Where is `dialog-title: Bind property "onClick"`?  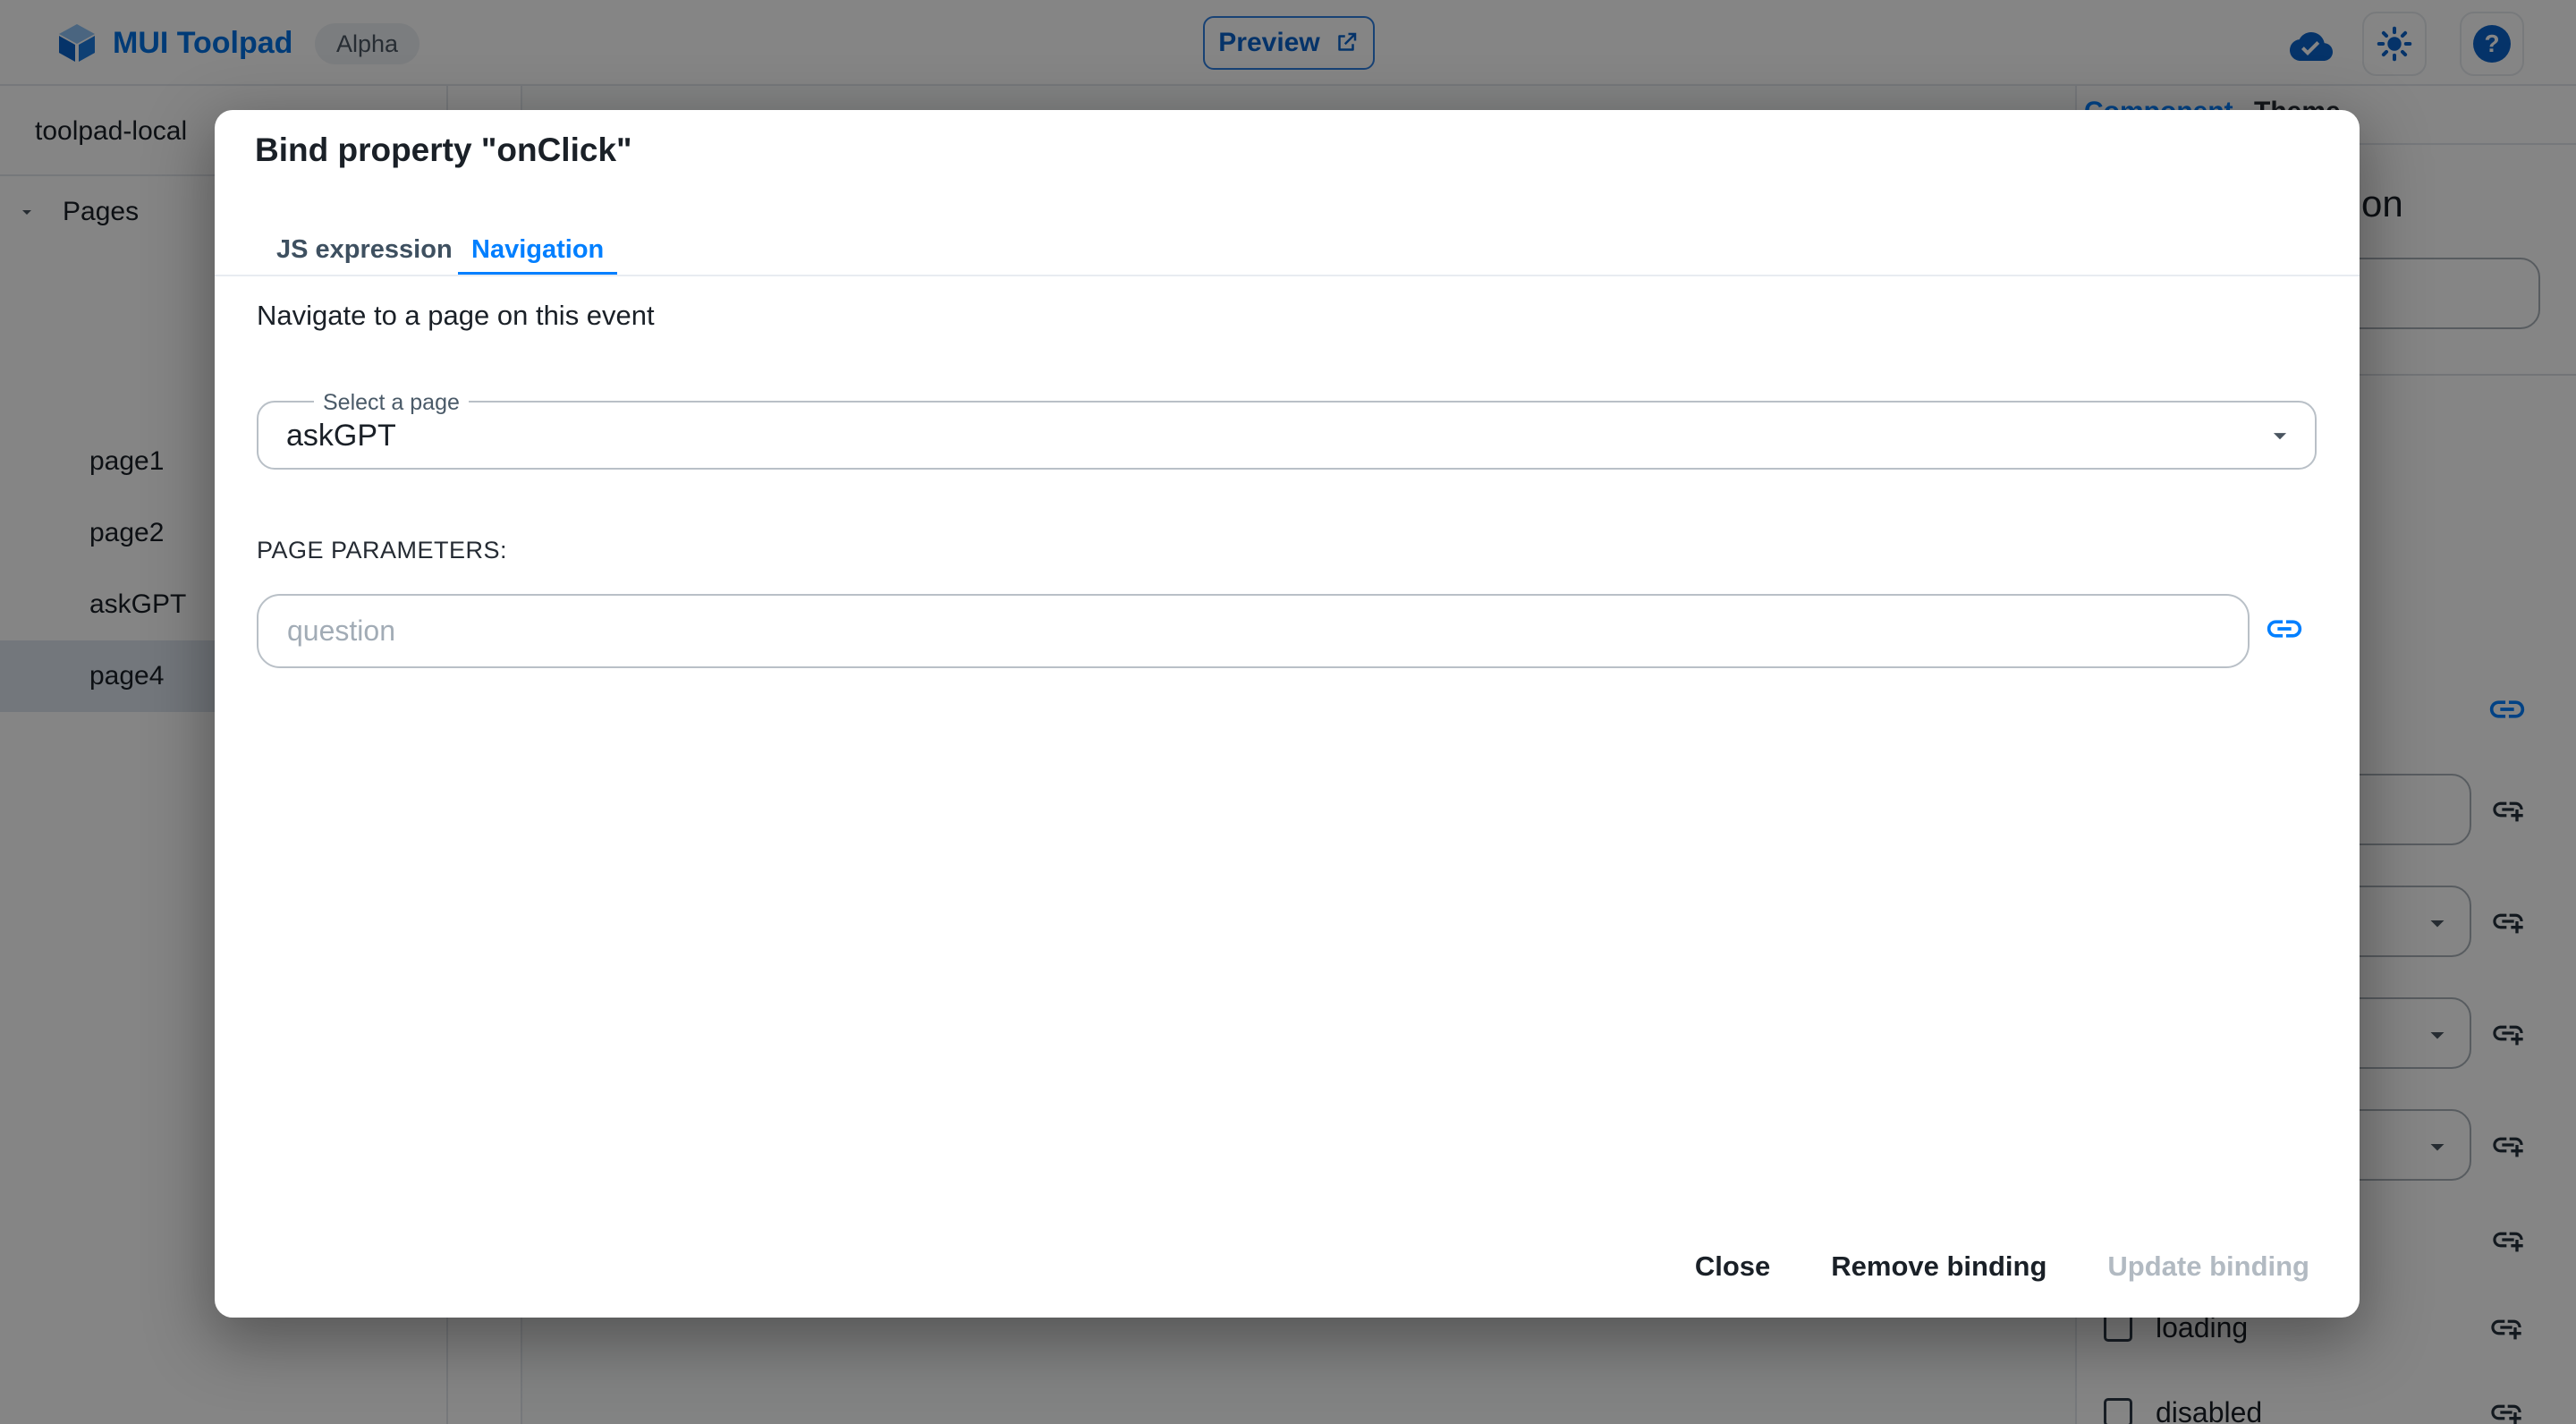 dialog-title: Bind property "onClick" is located at coordinates (443, 149).